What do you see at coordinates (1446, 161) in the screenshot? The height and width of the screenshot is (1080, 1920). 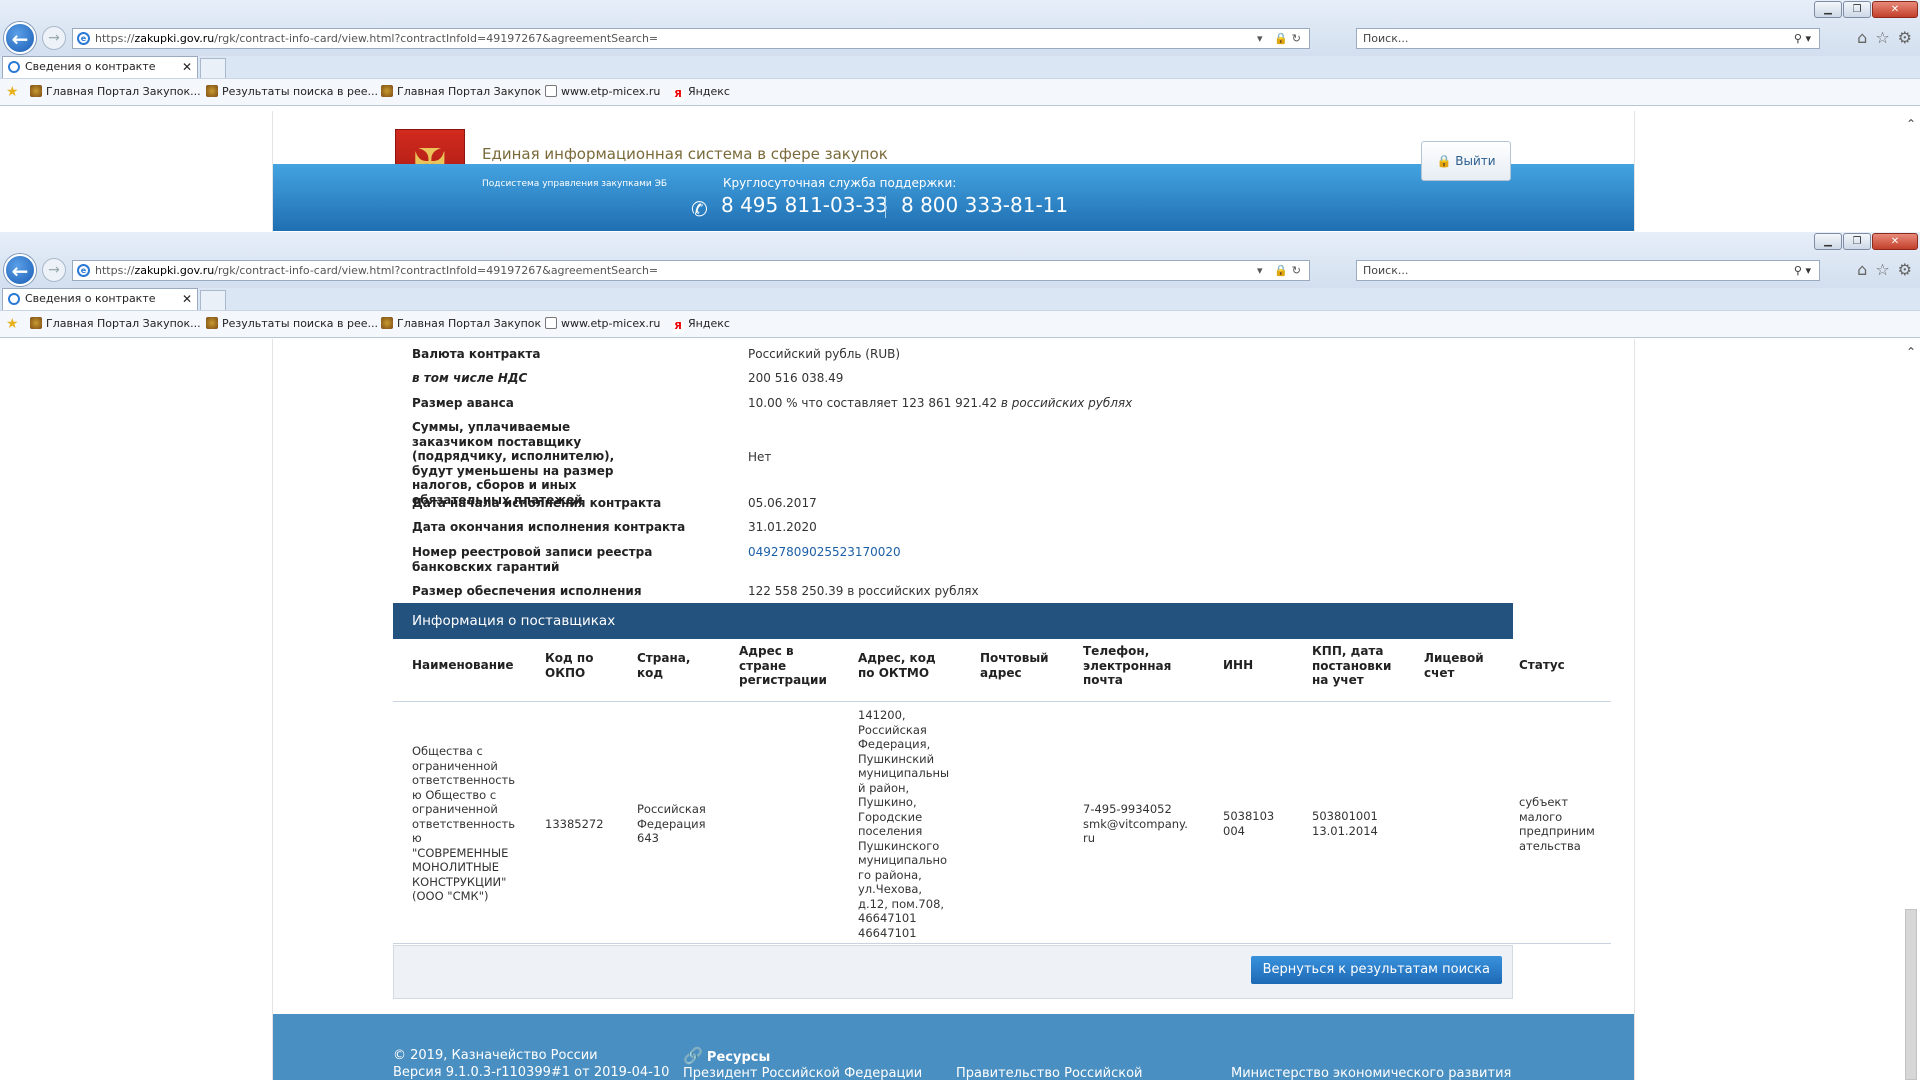 I see `lock-icon: 🔒` at bounding box center [1446, 161].